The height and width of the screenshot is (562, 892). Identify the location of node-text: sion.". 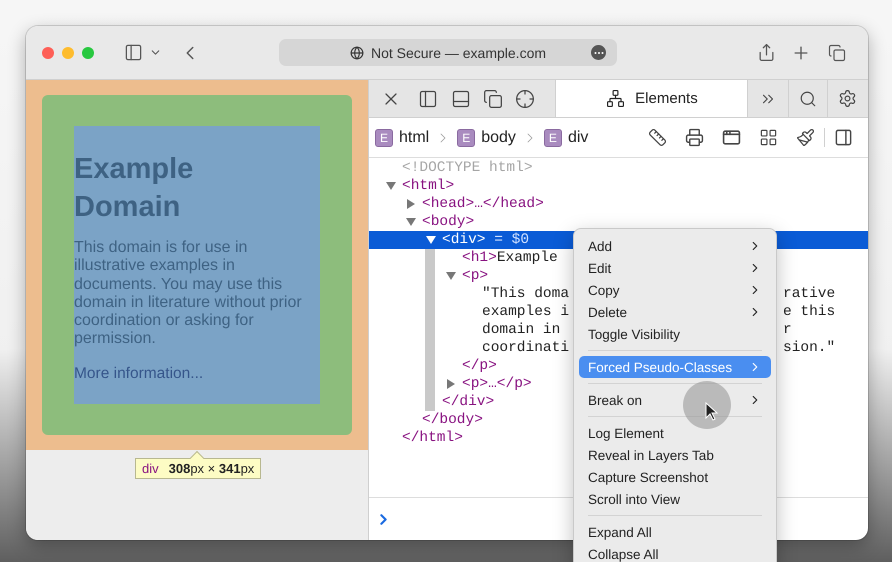
(809, 348).